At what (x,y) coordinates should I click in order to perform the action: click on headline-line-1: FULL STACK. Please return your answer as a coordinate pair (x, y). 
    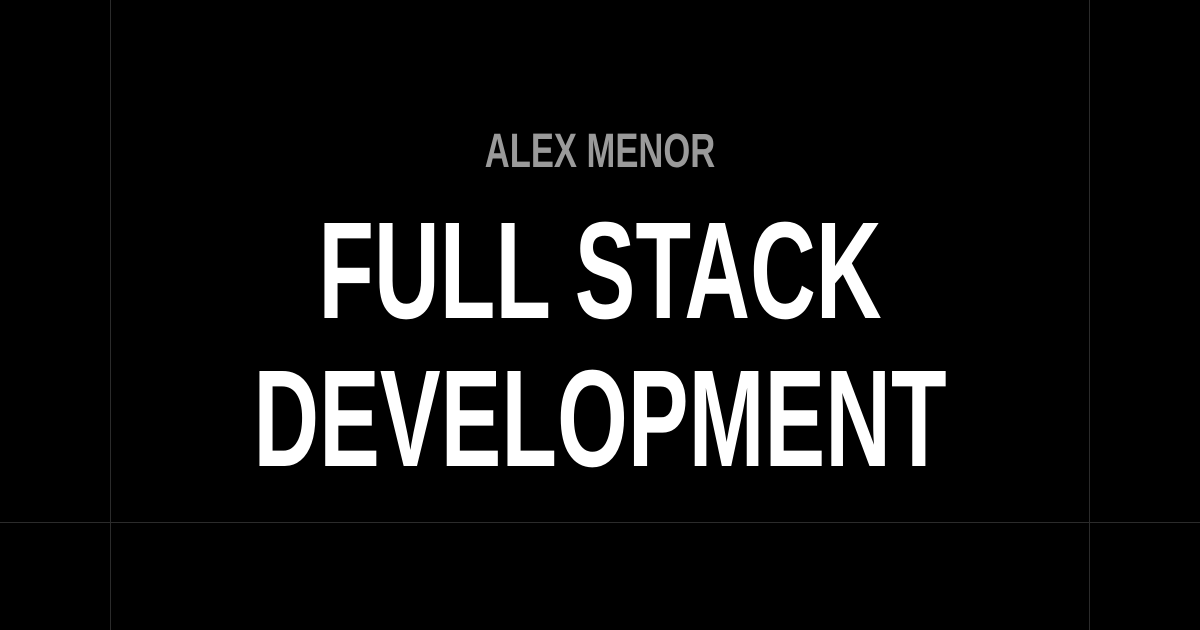
    Looking at the image, I should click on (600, 271).